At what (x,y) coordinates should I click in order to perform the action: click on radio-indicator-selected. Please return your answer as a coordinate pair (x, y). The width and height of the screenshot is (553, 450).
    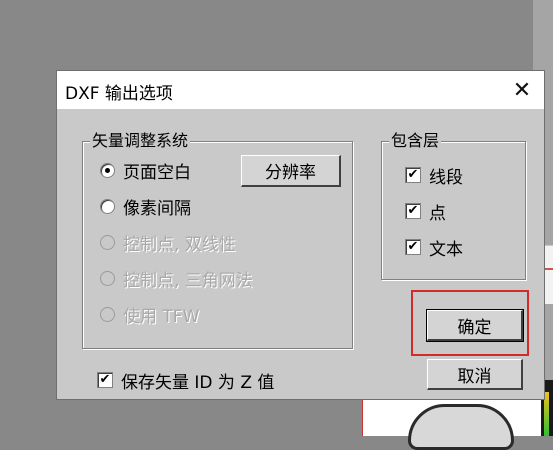
    Looking at the image, I should click on (107, 170).